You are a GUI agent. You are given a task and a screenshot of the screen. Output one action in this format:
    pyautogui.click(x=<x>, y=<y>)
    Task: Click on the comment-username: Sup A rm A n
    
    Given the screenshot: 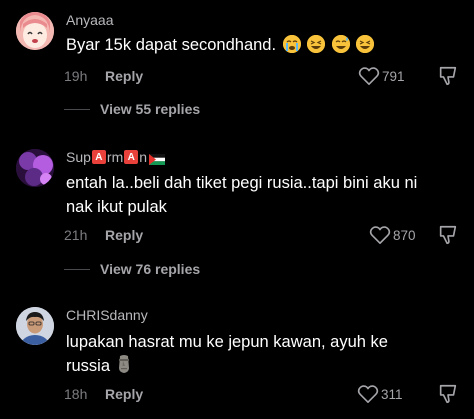 What is the action you would take?
    pyautogui.click(x=116, y=157)
    